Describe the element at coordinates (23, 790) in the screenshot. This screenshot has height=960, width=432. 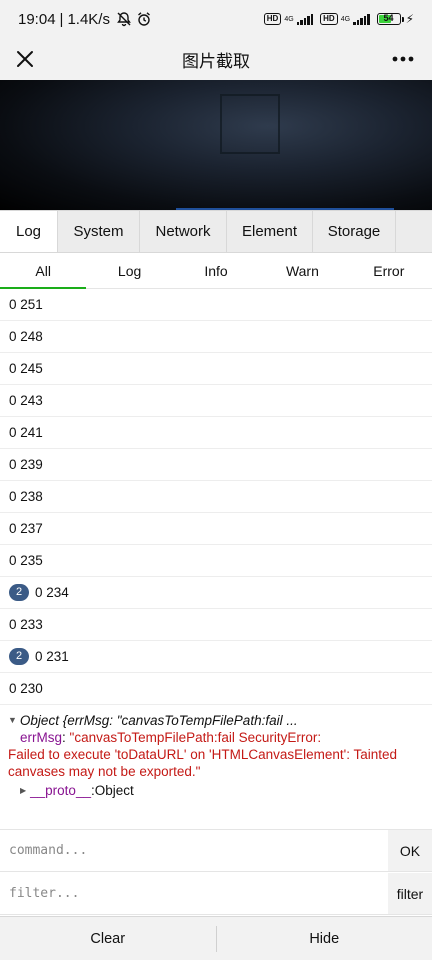
I see `caret-right-icon: ▶` at that location.